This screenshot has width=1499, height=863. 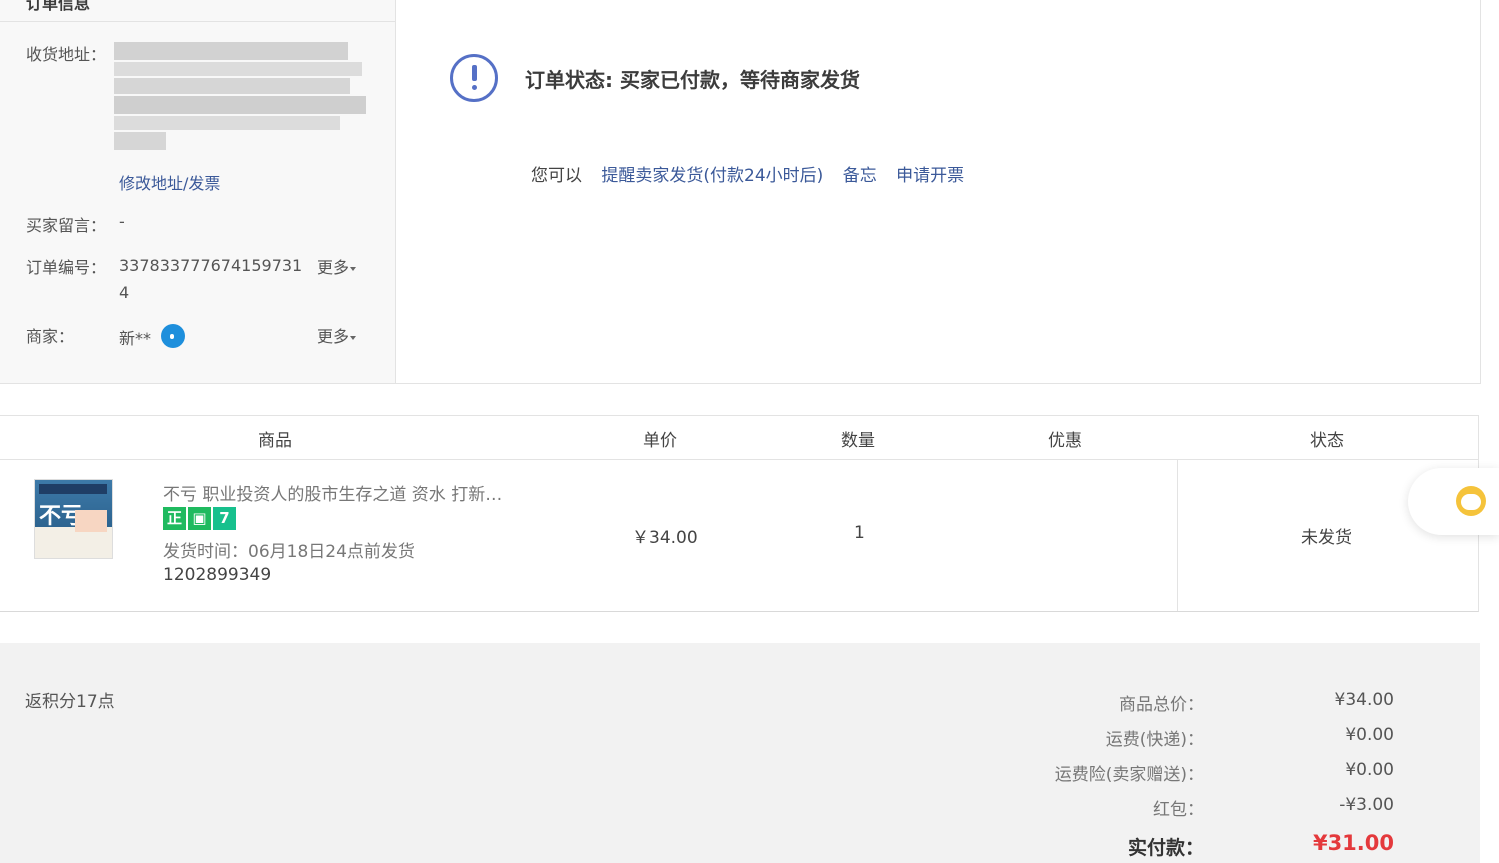 I want to click on product-id: 1202899349, so click(x=217, y=575).